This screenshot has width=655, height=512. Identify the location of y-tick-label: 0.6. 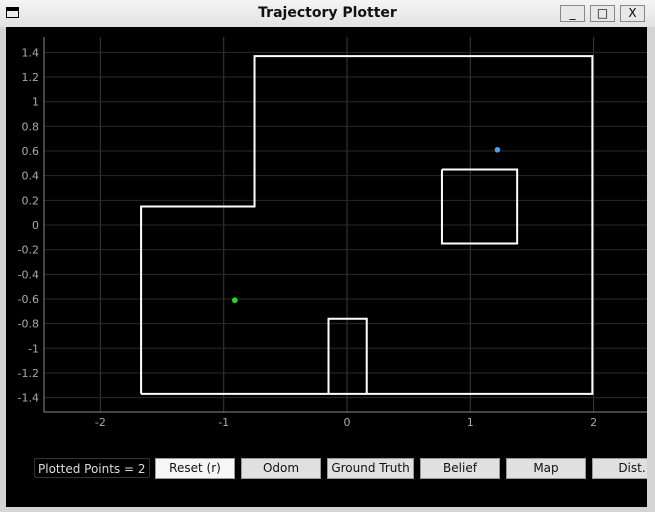
(31, 151).